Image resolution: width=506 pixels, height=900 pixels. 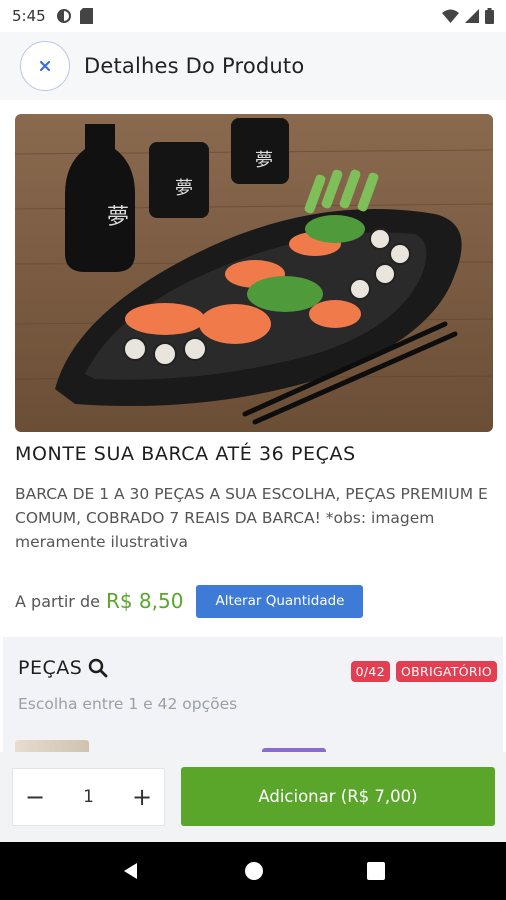 I want to click on quantity-stepper: − 1 +, so click(x=88, y=797).